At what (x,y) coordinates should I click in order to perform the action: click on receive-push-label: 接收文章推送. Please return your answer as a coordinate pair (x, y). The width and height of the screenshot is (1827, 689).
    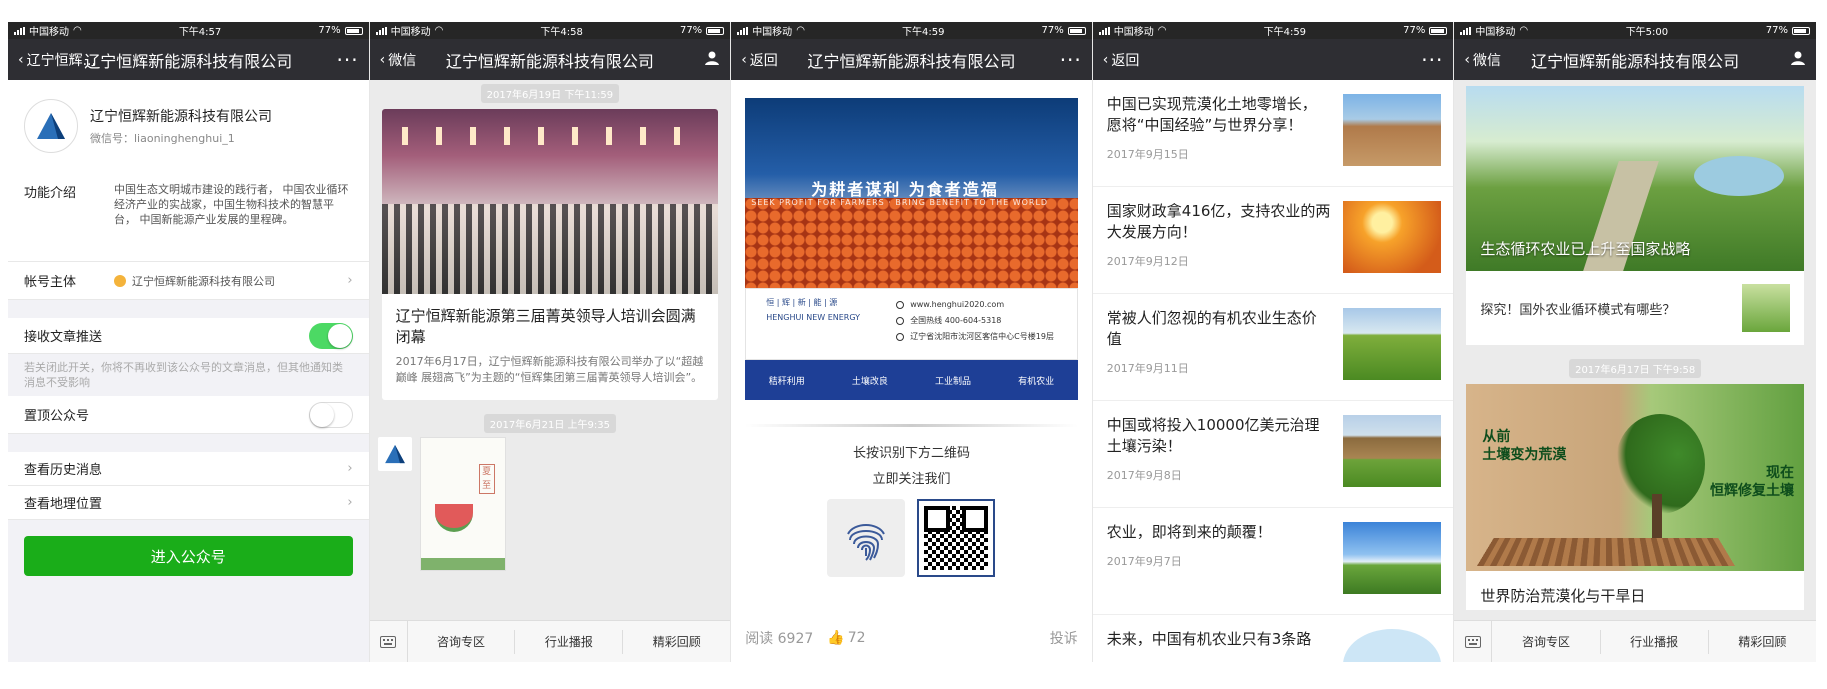
    Looking at the image, I should click on (63, 337).